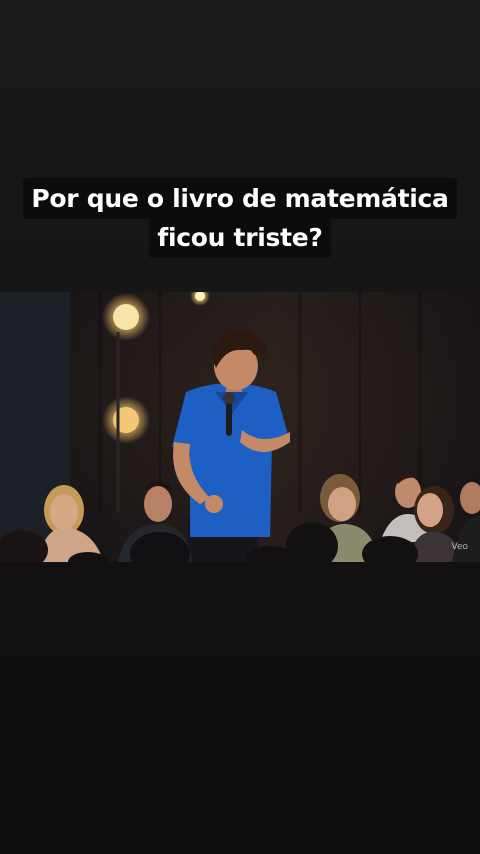 Image resolution: width=480 pixels, height=854 pixels. I want to click on caption-line-2: ficou triste?, so click(240, 237).